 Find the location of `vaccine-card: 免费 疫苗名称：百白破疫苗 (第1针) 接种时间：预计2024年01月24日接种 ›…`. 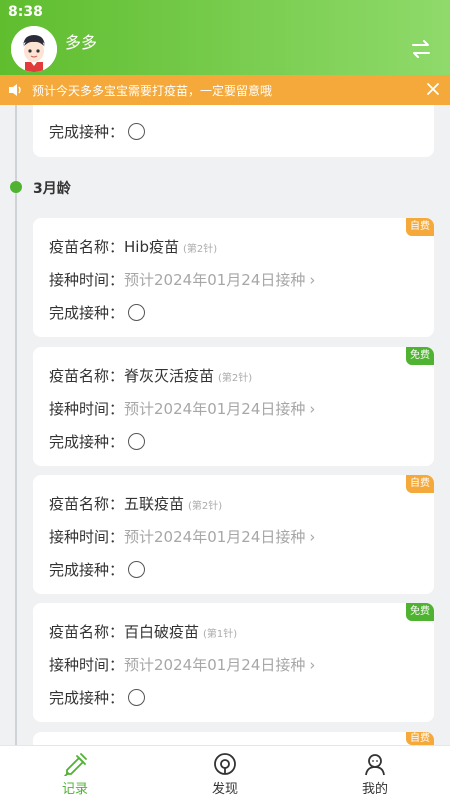

vaccine-card: 免费 疫苗名称：百白破疫苗 (第1针) 接种时间：预计2024年01月24日接种 ›… is located at coordinates (233, 662).